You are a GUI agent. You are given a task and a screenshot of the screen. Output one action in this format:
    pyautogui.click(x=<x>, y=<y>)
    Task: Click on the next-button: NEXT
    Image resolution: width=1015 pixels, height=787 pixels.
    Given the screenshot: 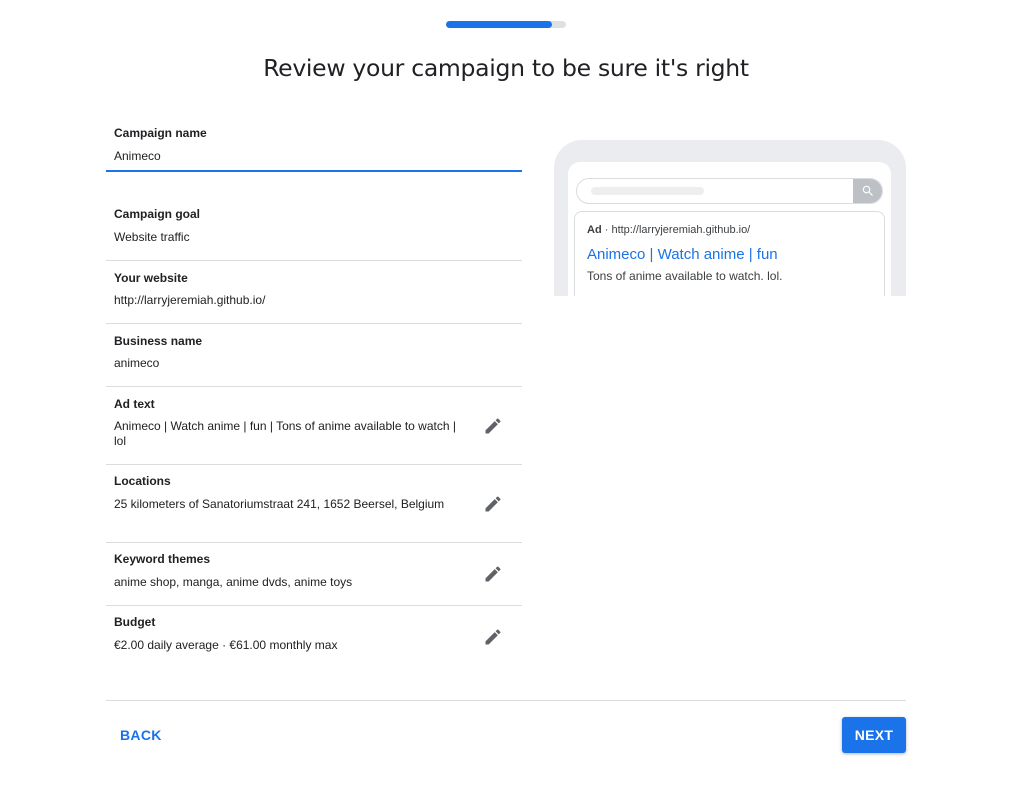 What is the action you would take?
    pyautogui.click(x=874, y=735)
    